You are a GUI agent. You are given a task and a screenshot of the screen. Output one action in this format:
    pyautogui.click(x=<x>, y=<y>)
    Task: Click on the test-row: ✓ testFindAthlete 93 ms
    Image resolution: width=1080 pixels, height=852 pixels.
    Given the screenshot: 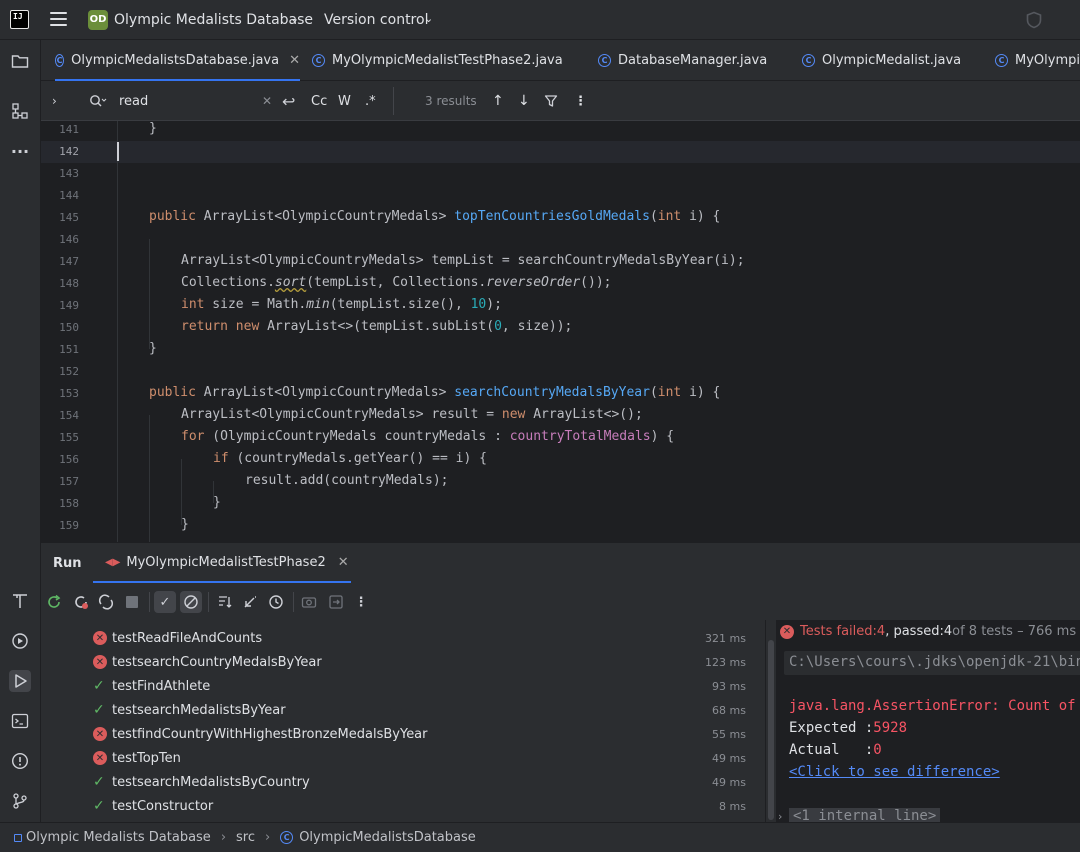 What is the action you would take?
    pyautogui.click(x=403, y=686)
    